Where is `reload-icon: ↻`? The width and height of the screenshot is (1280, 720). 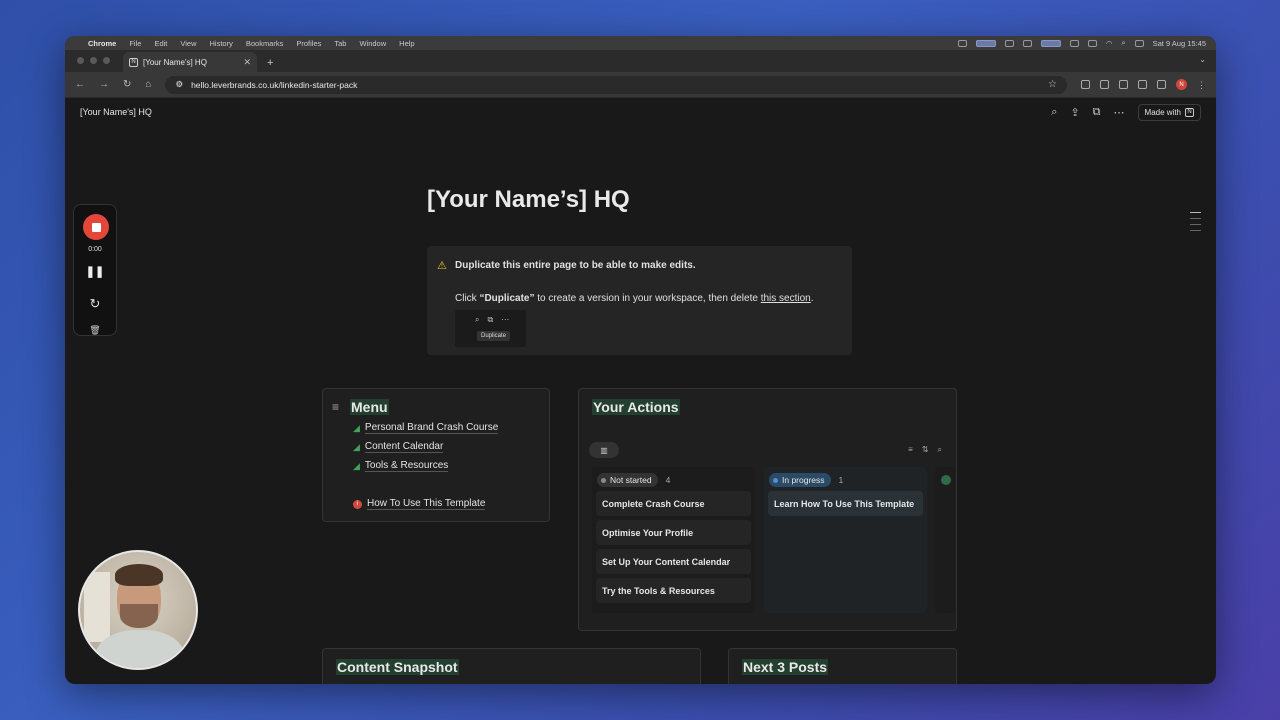 reload-icon: ↻ is located at coordinates (127, 84).